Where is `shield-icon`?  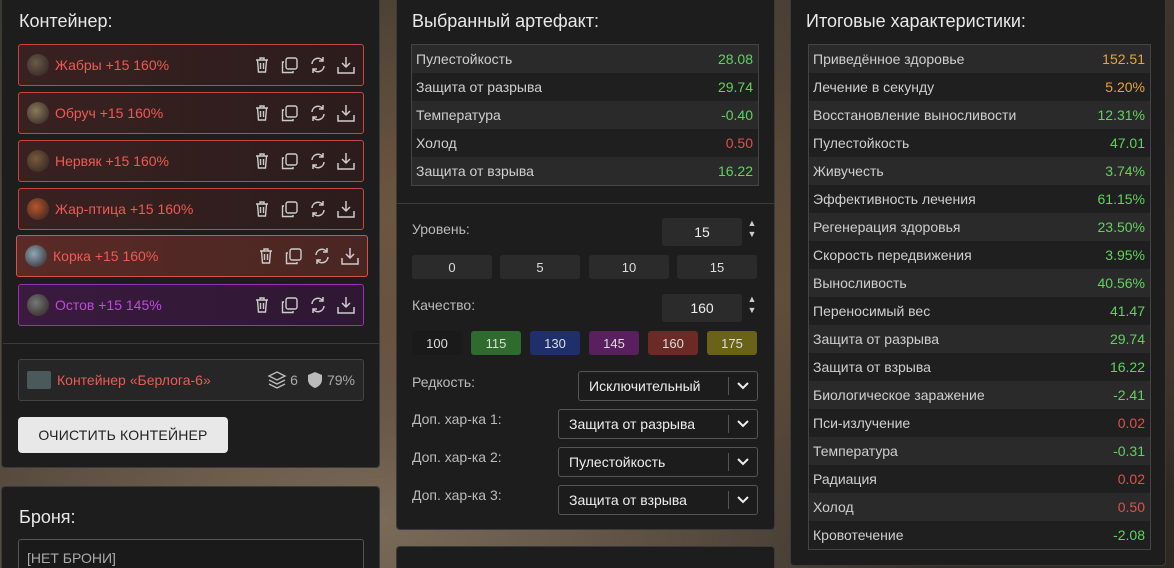 shield-icon is located at coordinates (314, 380).